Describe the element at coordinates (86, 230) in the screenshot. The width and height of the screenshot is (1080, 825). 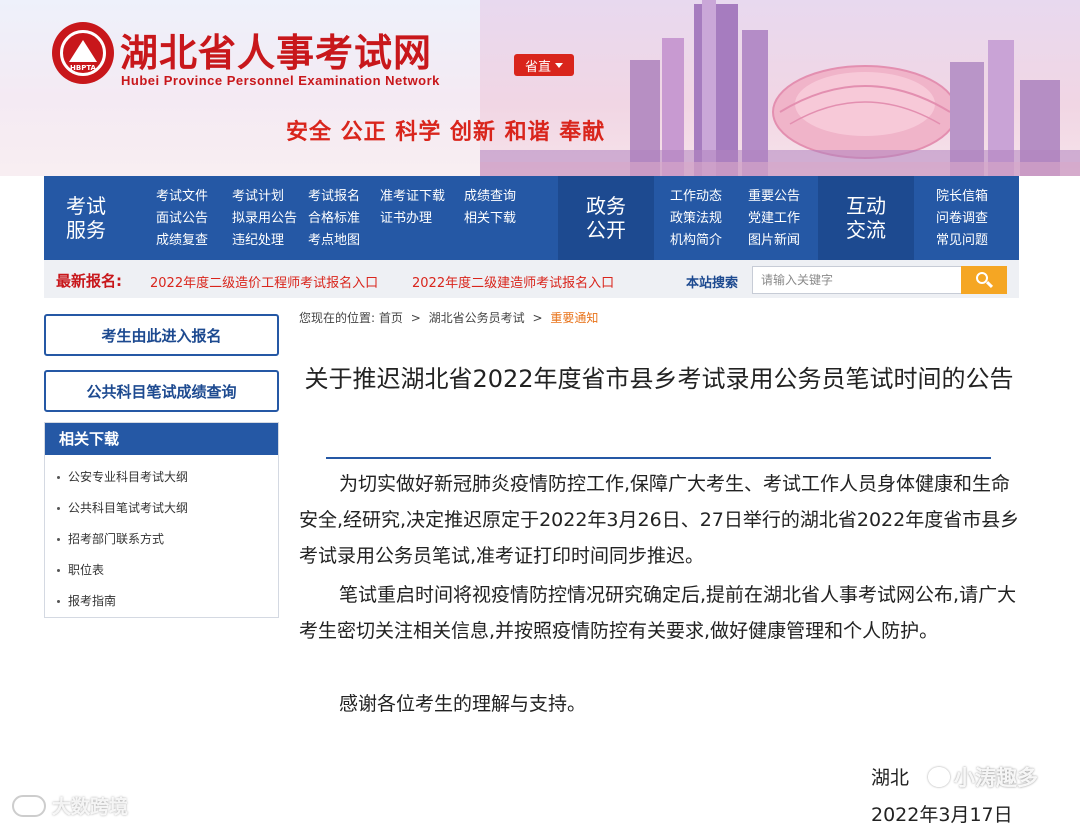
I see `nav-group-title-line2: 服务` at that location.